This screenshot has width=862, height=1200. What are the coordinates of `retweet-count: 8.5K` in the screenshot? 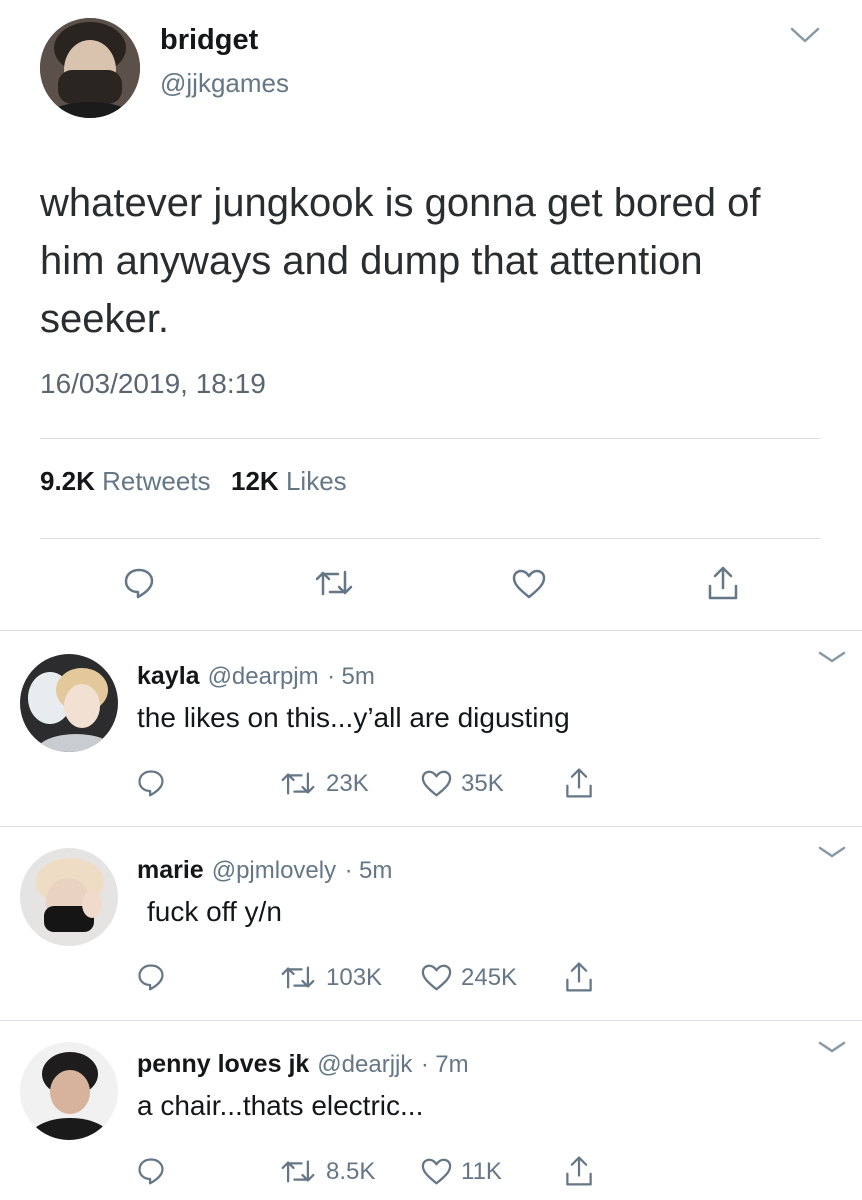 It's located at (350, 1172).